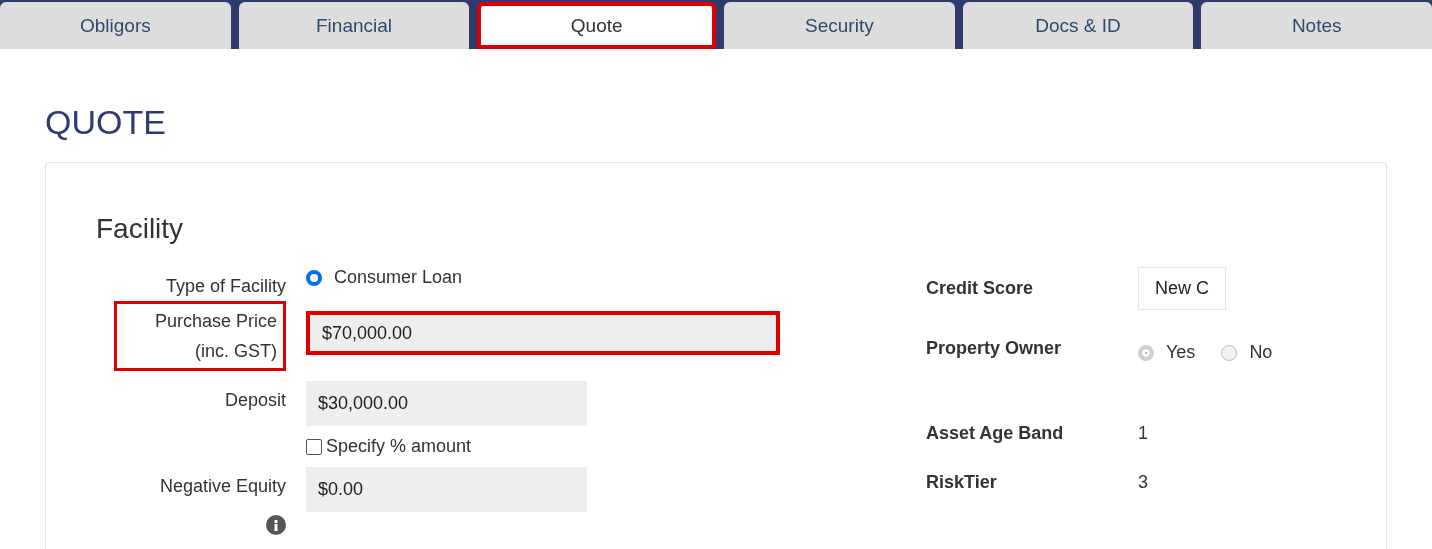  I want to click on checkbox-label: Specify % amount, so click(399, 446).